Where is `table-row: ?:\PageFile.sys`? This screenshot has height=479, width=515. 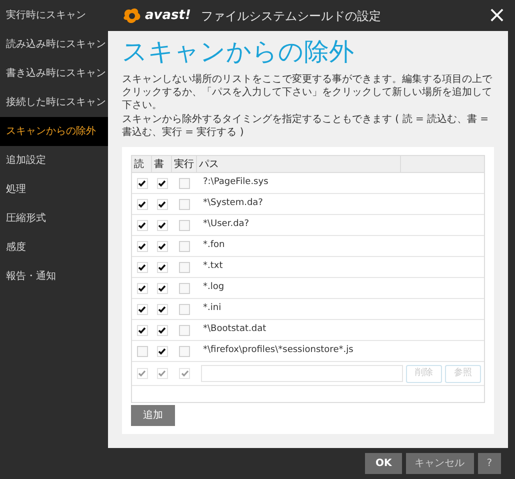
table-row: ?:\PageFile.sys is located at coordinates (308, 183).